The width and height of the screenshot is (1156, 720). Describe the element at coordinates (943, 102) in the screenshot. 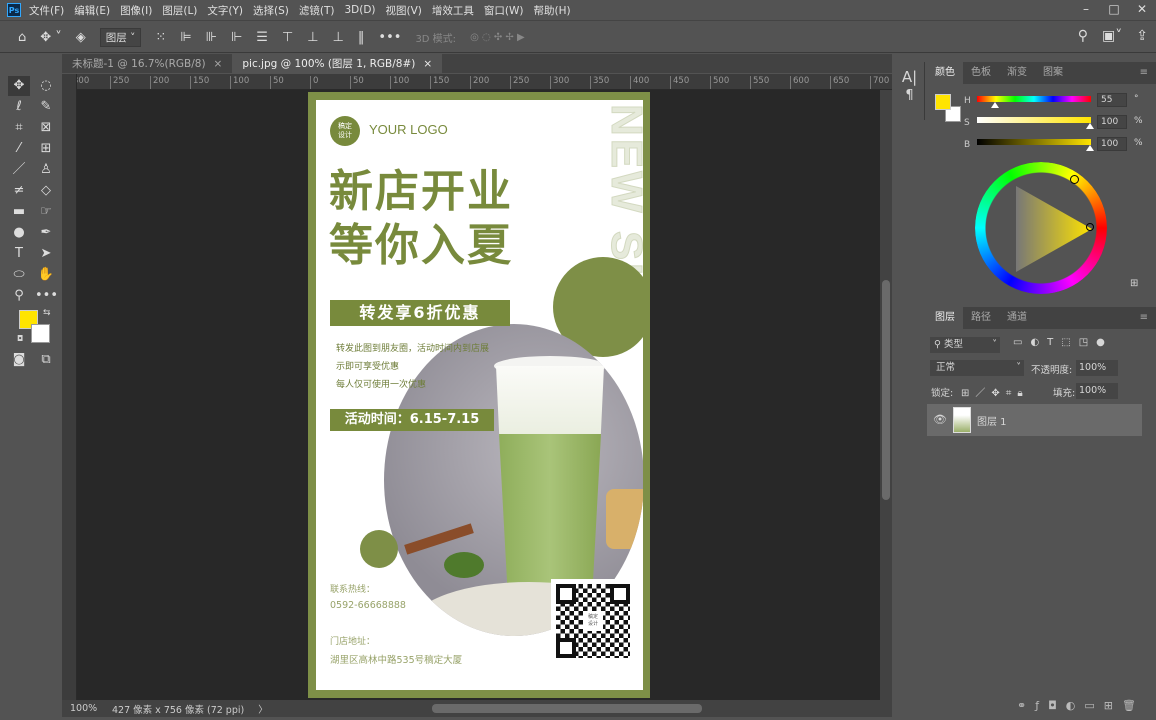

I see `foreground-color-chip` at that location.